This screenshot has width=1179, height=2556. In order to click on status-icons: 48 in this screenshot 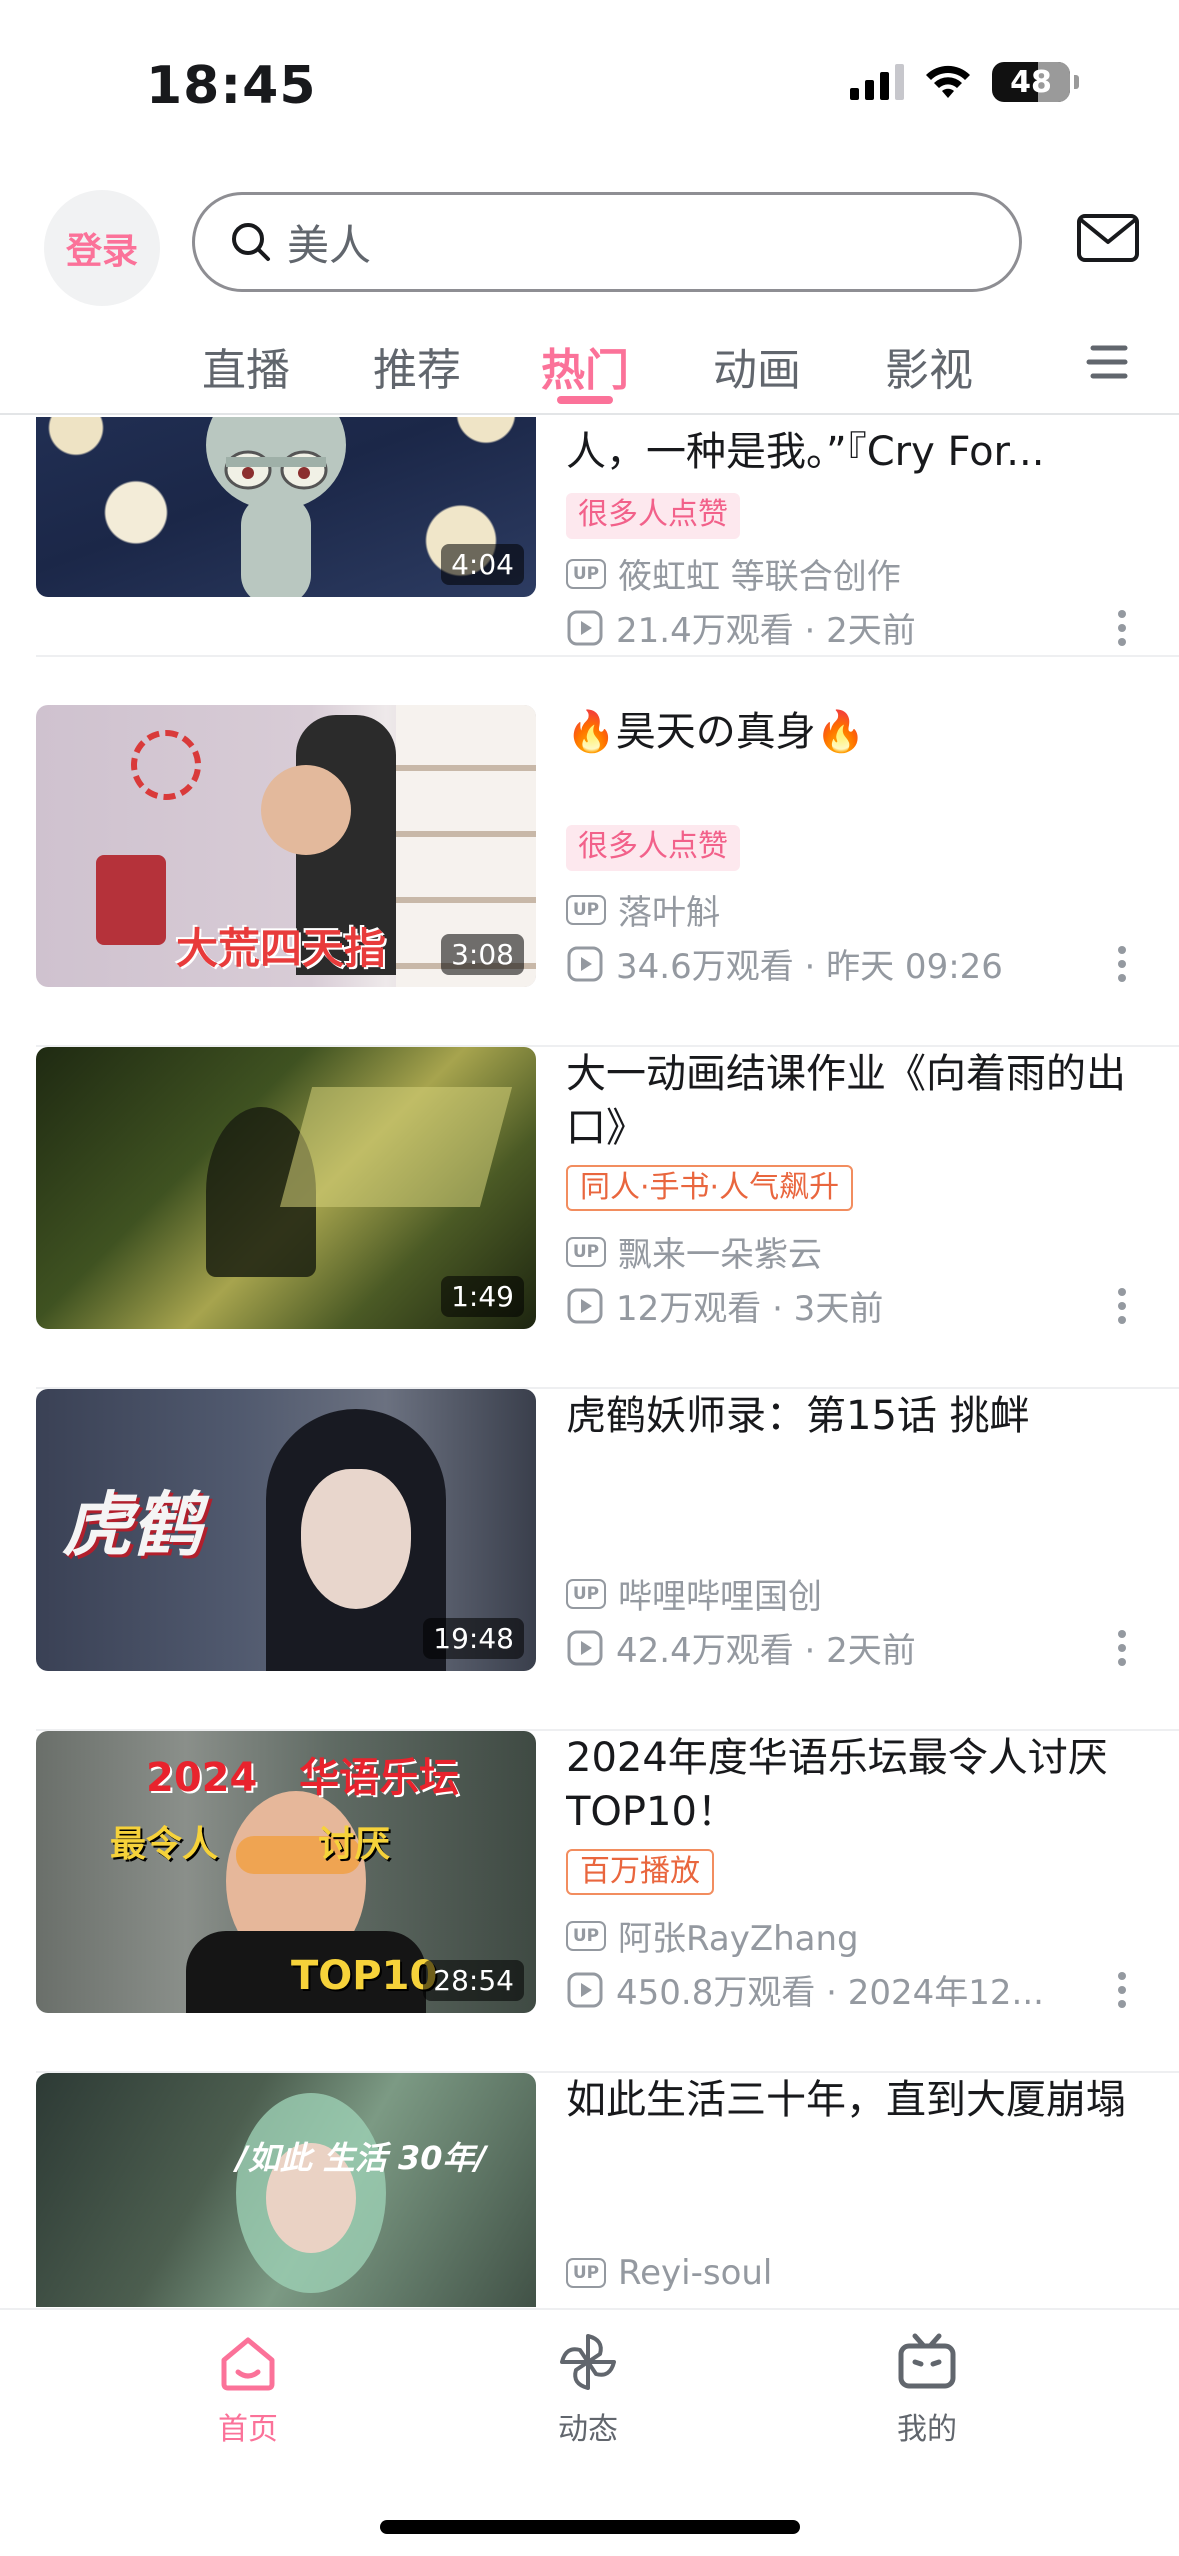, I will do `click(964, 82)`.